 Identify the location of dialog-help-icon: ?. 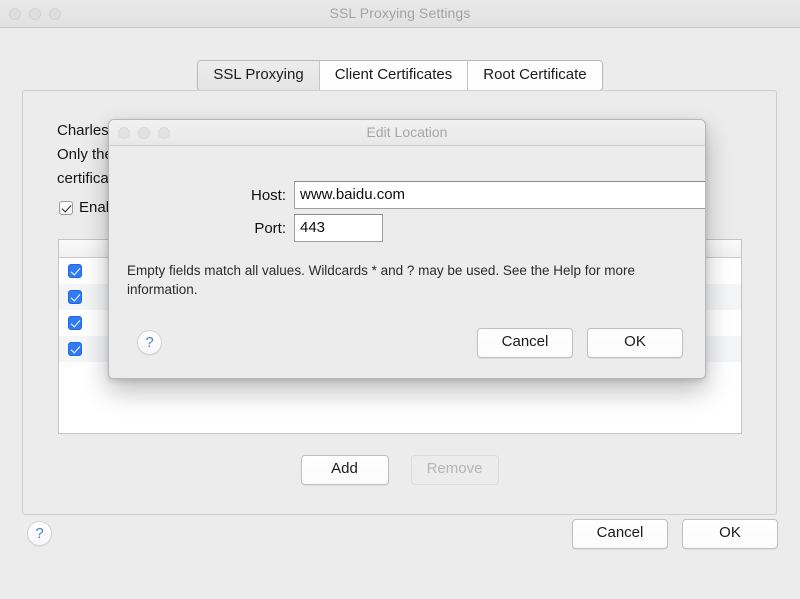
(149, 342).